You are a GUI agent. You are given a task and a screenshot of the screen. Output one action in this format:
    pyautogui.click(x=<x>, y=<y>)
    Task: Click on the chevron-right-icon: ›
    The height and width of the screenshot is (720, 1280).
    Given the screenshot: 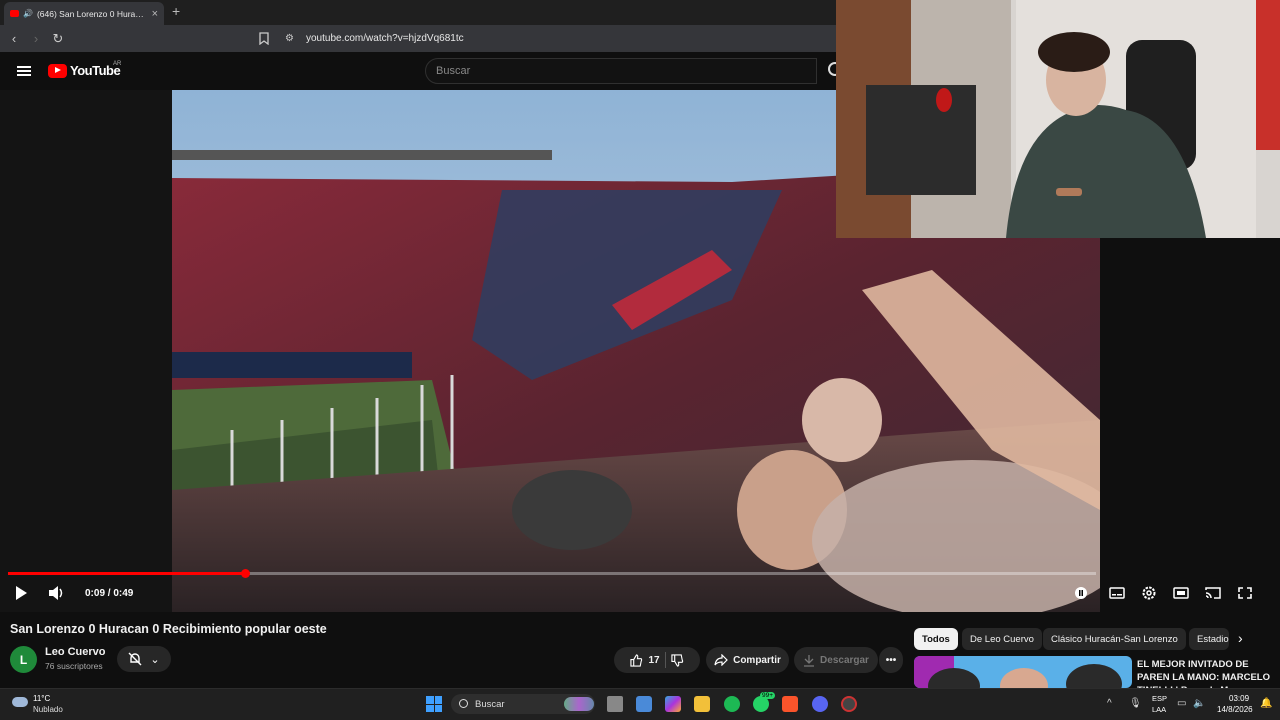 What is the action you would take?
    pyautogui.click(x=1240, y=638)
    